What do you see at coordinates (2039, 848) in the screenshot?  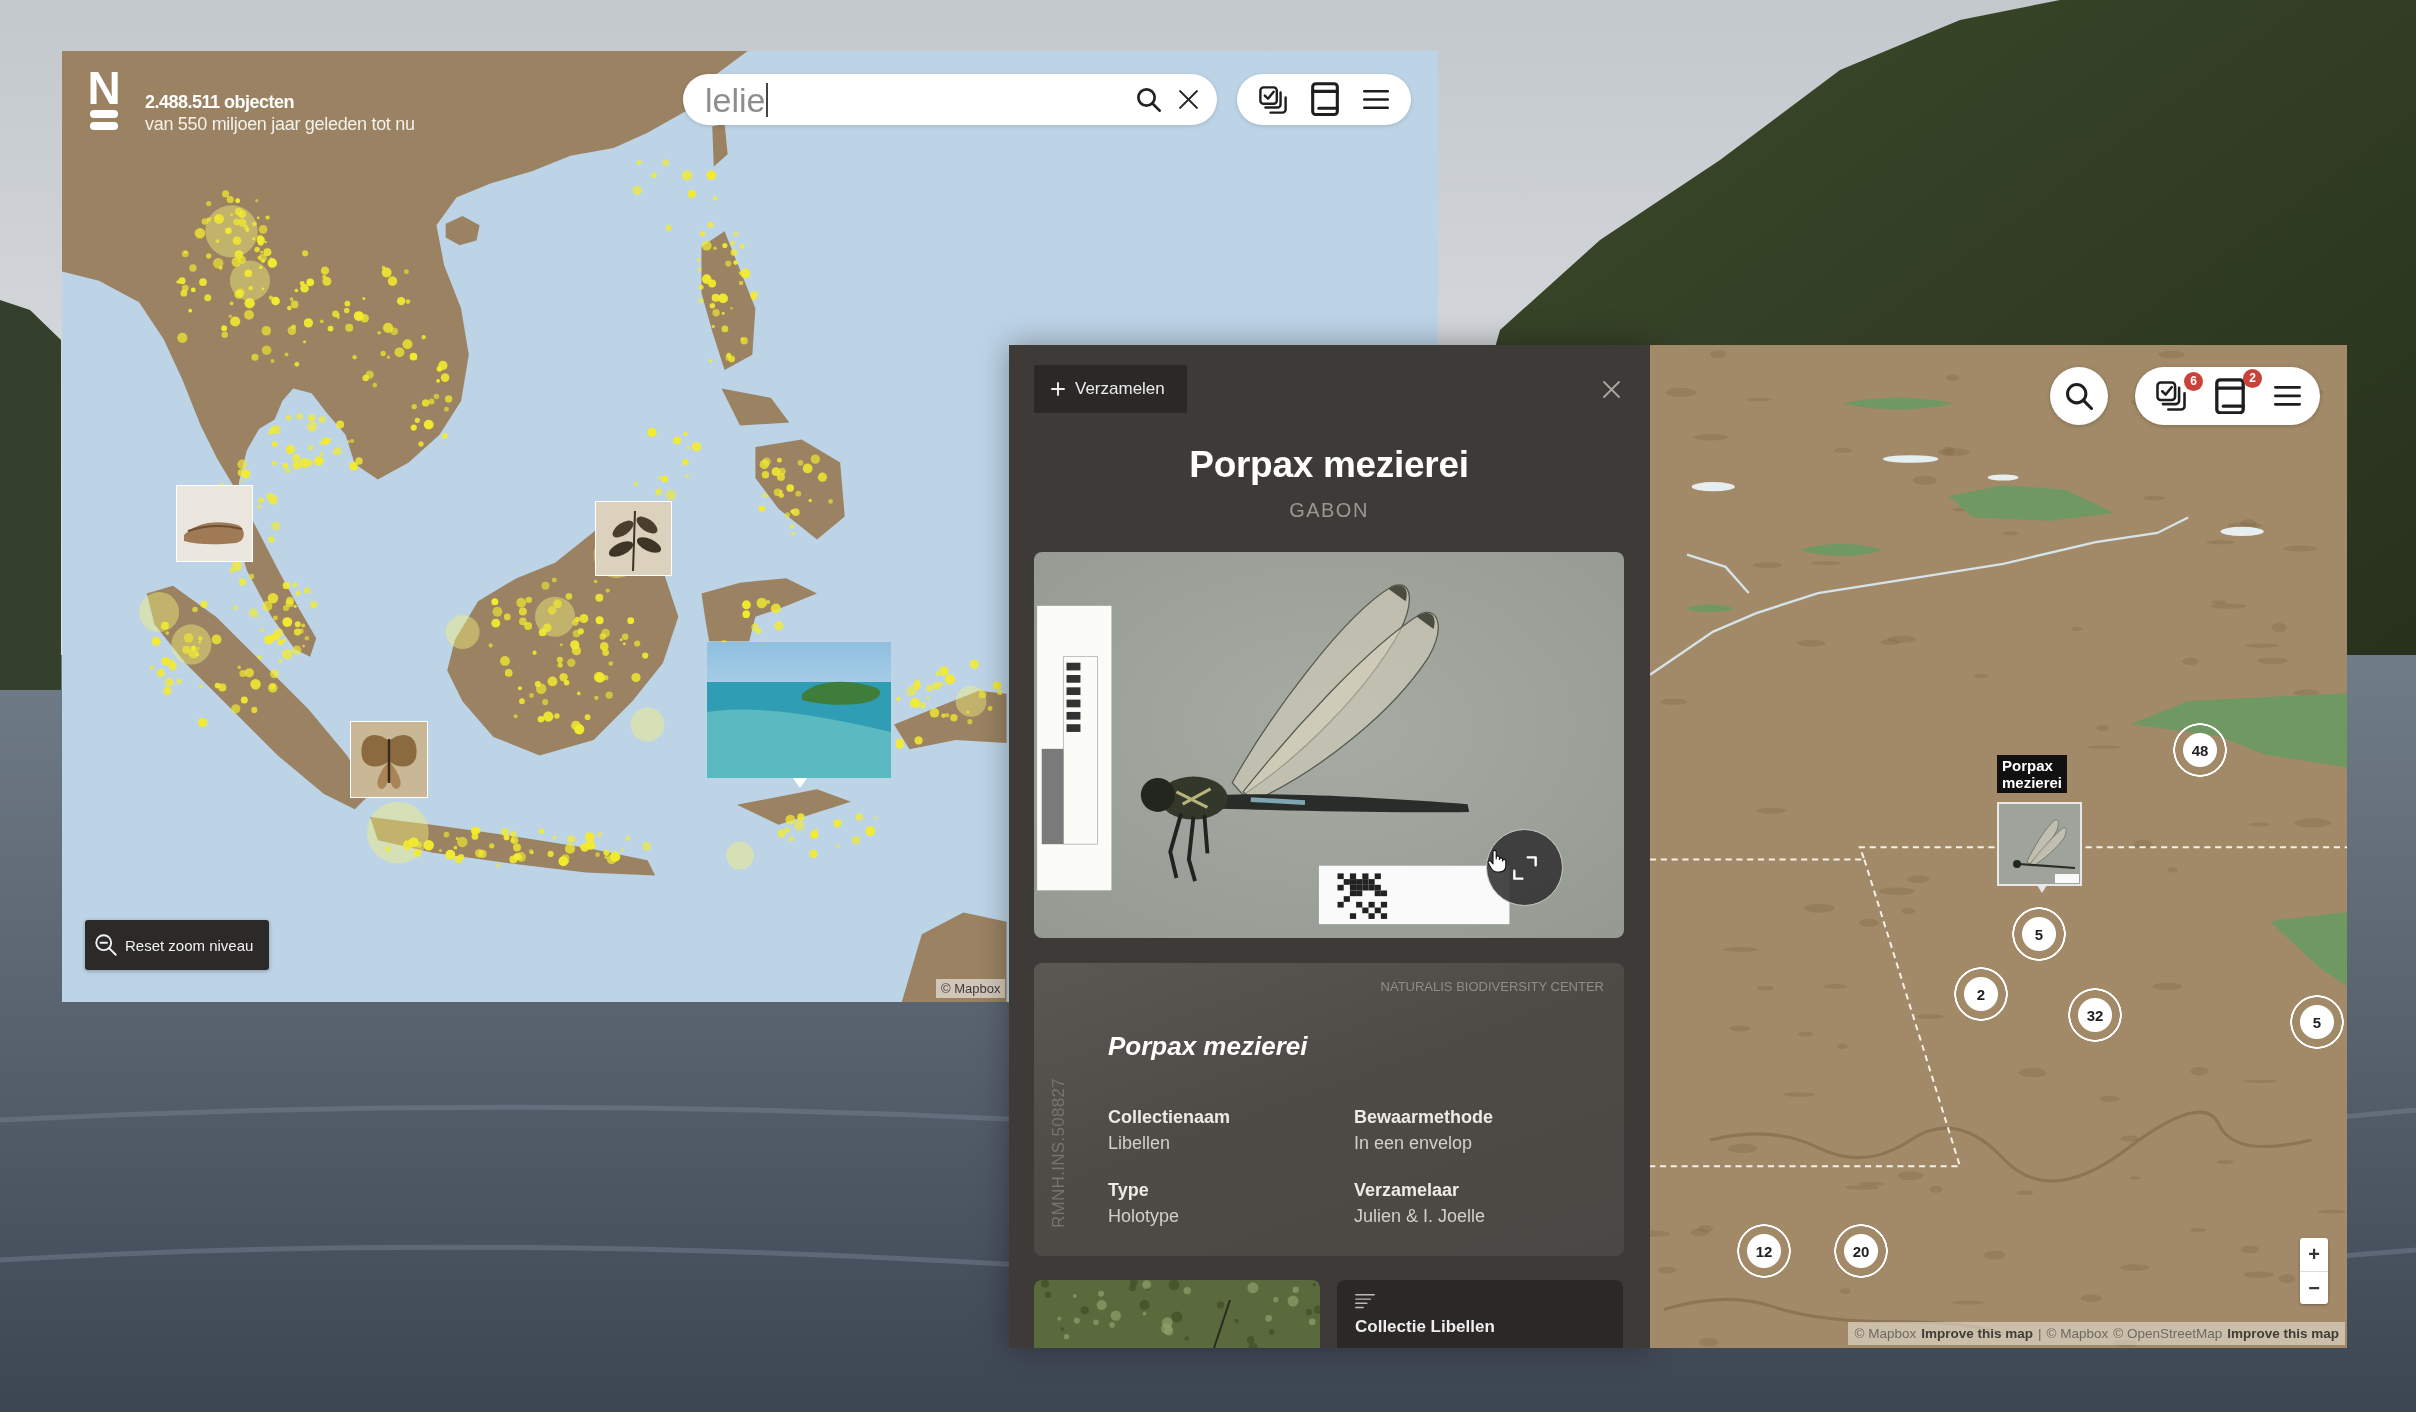 I see `specimen-thumbnail` at bounding box center [2039, 848].